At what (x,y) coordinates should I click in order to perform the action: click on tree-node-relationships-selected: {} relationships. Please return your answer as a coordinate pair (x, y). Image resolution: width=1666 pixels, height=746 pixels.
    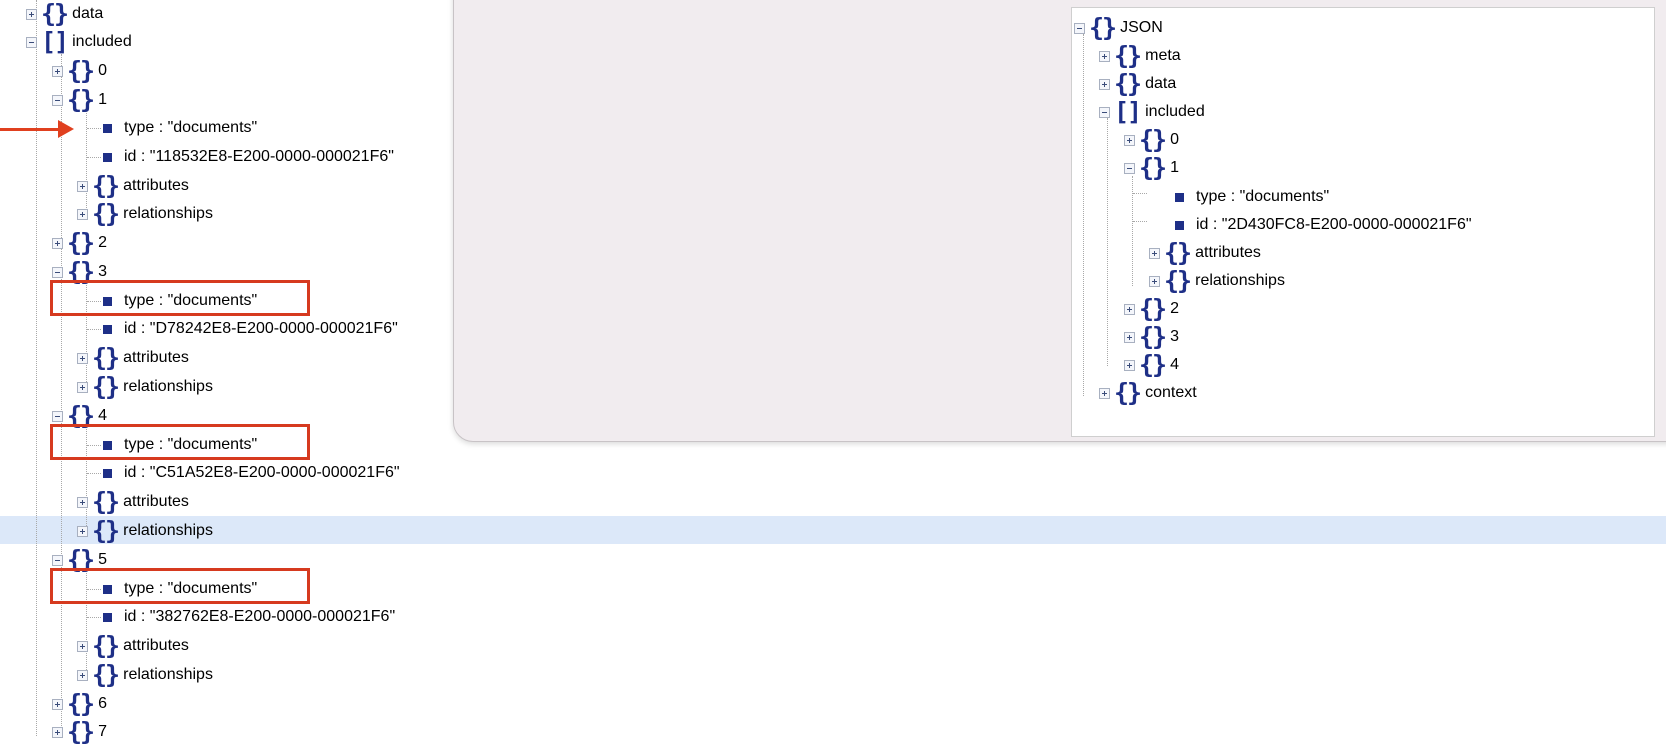
    Looking at the image, I should click on (145, 531).